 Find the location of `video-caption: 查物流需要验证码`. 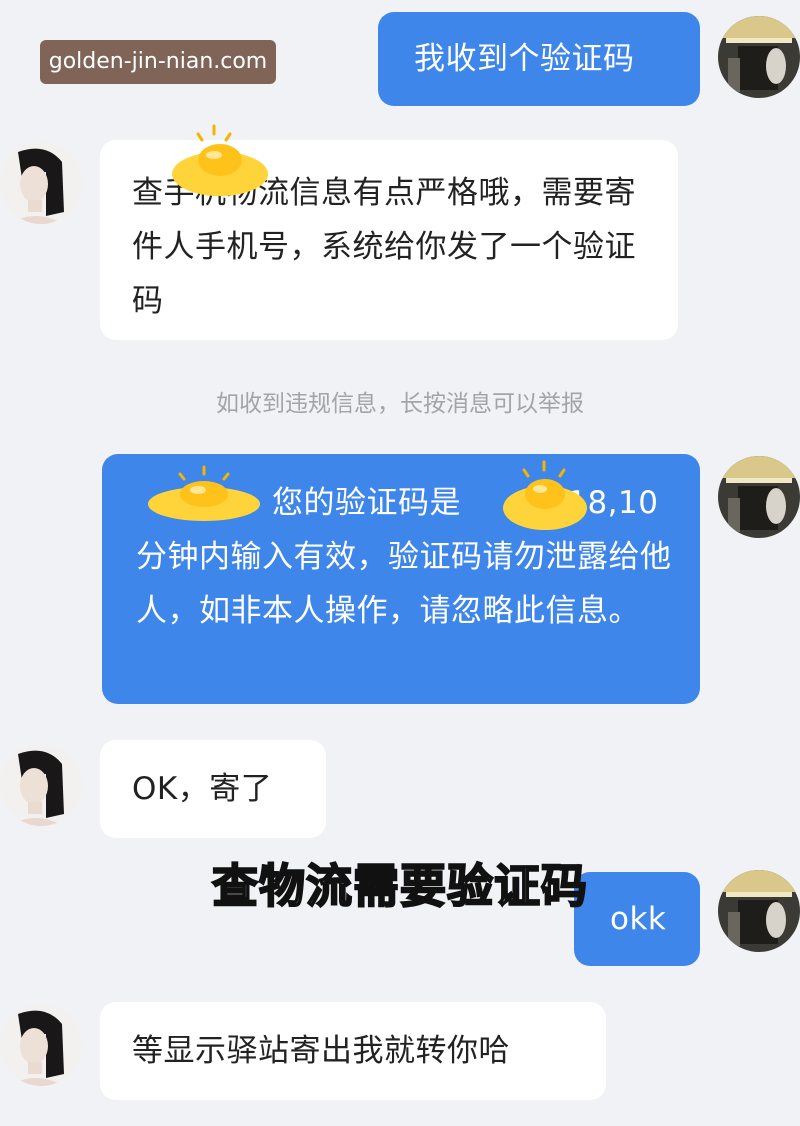

video-caption: 查物流需要验证码 is located at coordinates (399, 886).